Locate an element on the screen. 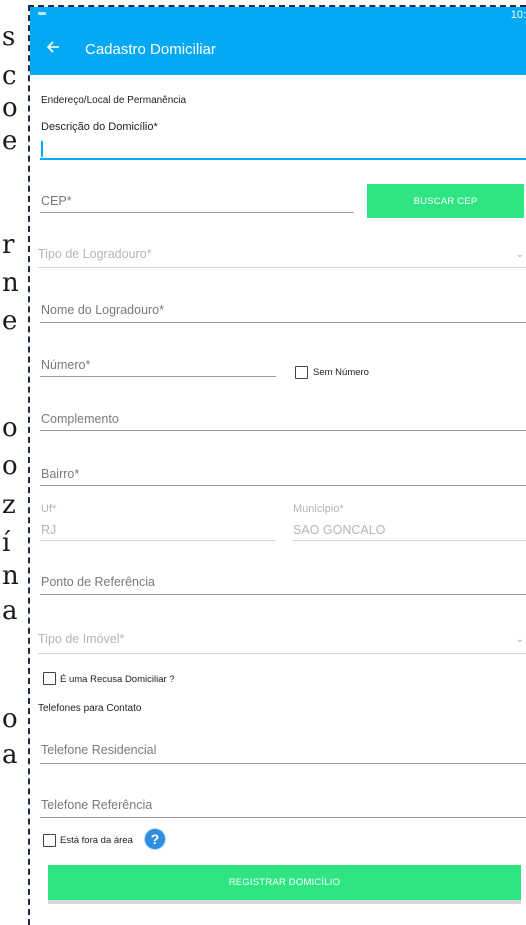 This screenshot has width=526, height=925. tipo-logradouro-select is located at coordinates (282, 267).